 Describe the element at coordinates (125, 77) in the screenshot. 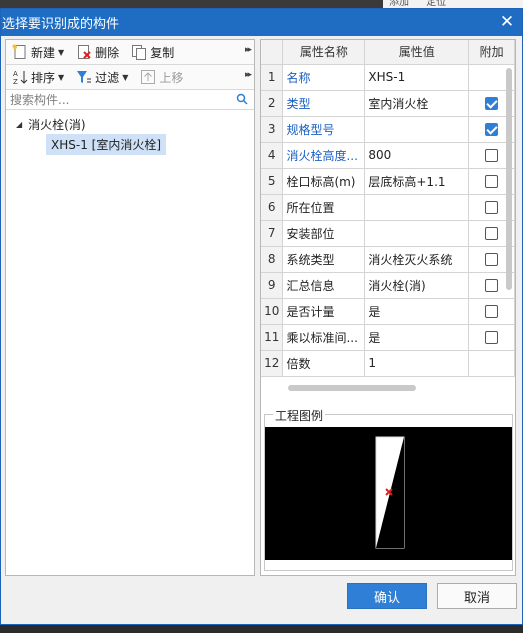

I see `filter-dropdown-icon: ▼` at that location.